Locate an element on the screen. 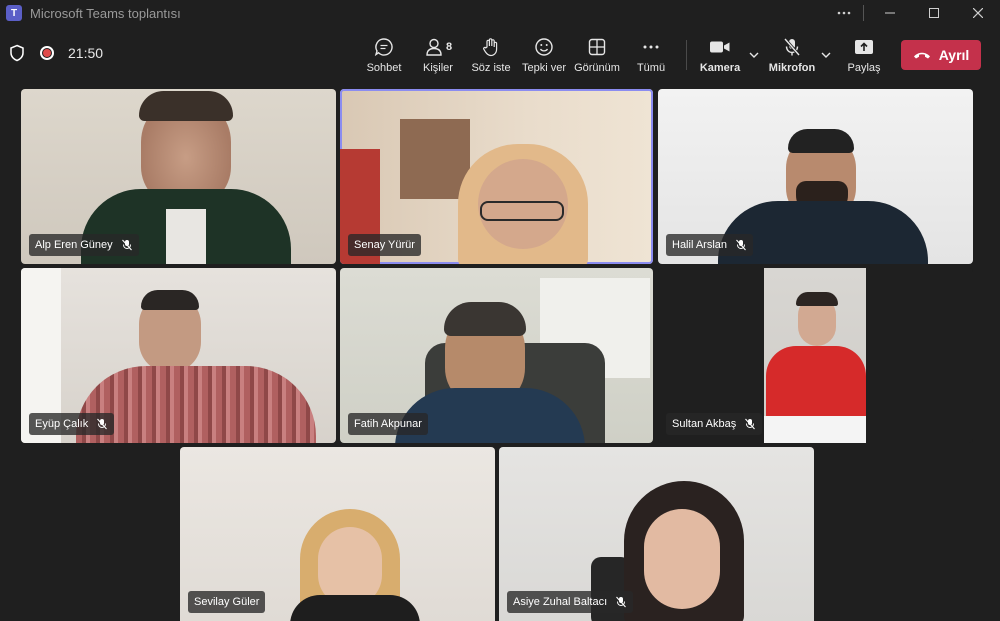 The image size is (1000, 621). shield-icon is located at coordinates (17, 53).